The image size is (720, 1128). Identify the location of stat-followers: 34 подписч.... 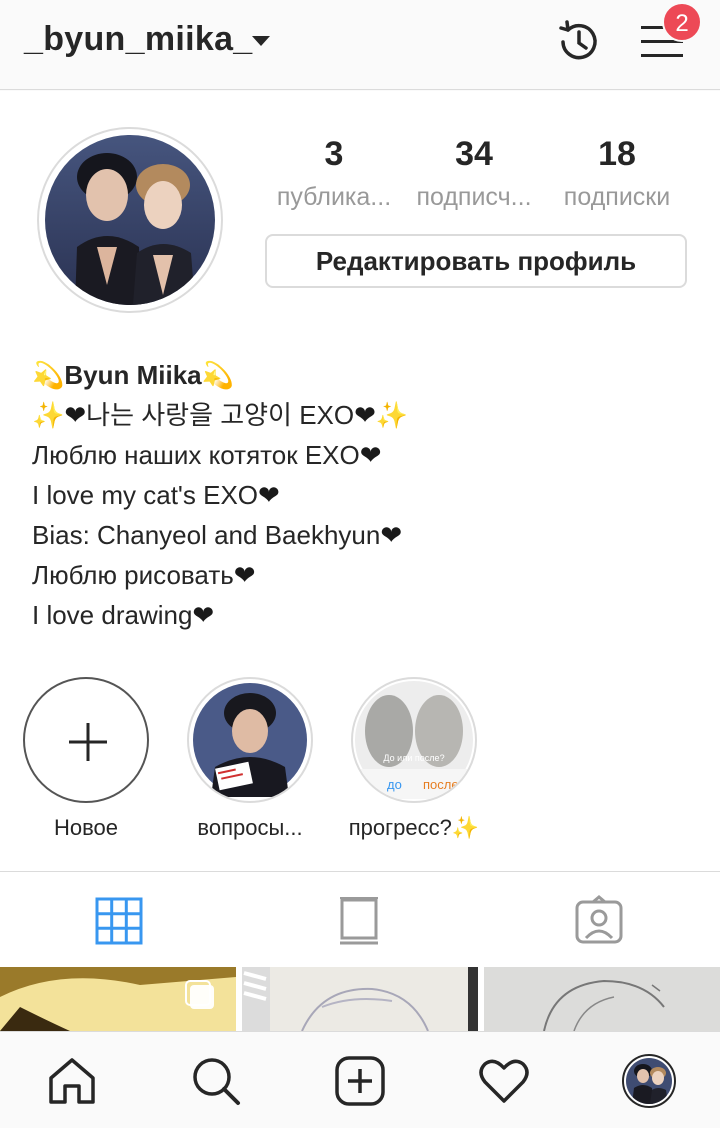
(474, 173).